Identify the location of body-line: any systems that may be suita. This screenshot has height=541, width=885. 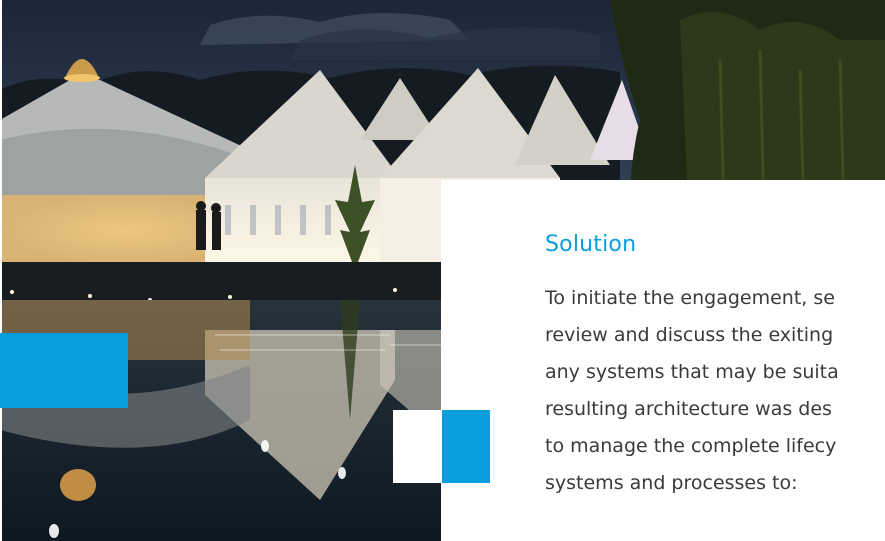
(692, 372).